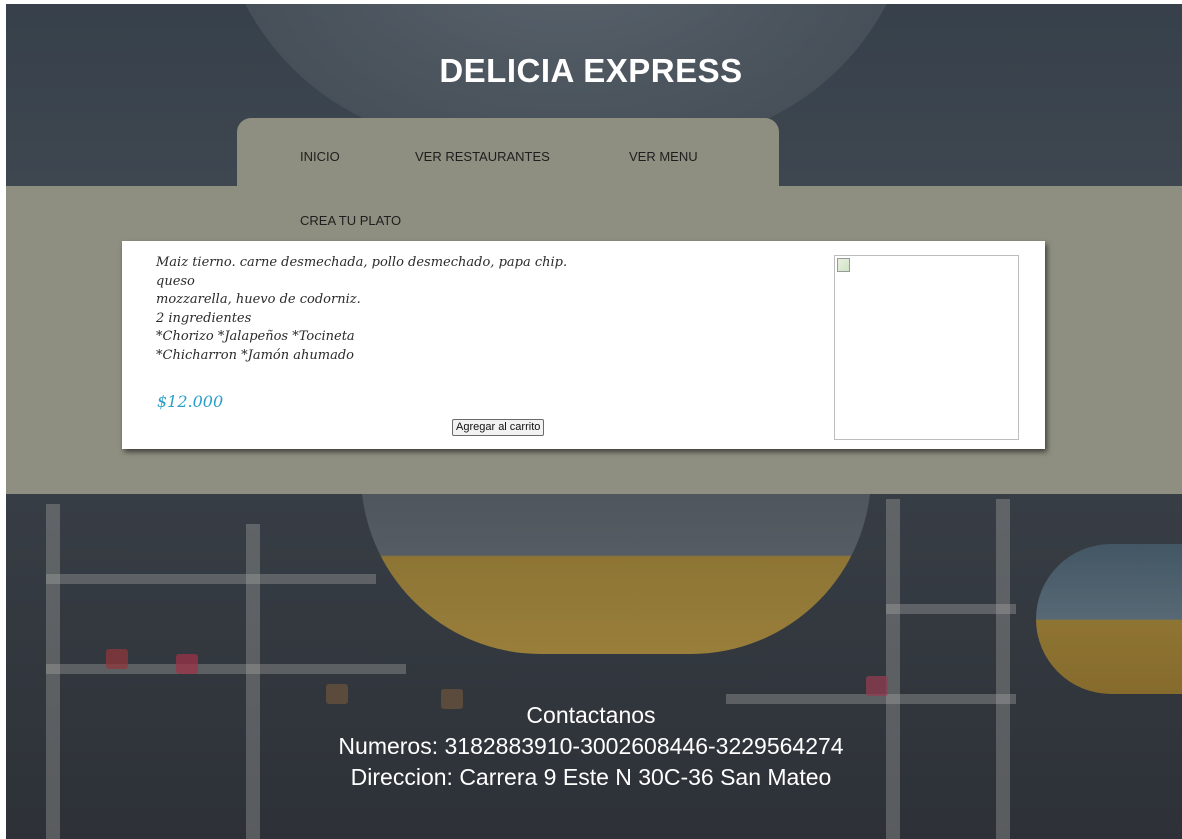 Image resolution: width=1182 pixels, height=839 pixels. I want to click on main-nav: INICIO VER RESTAURANTES VER MENU, so click(508, 152).